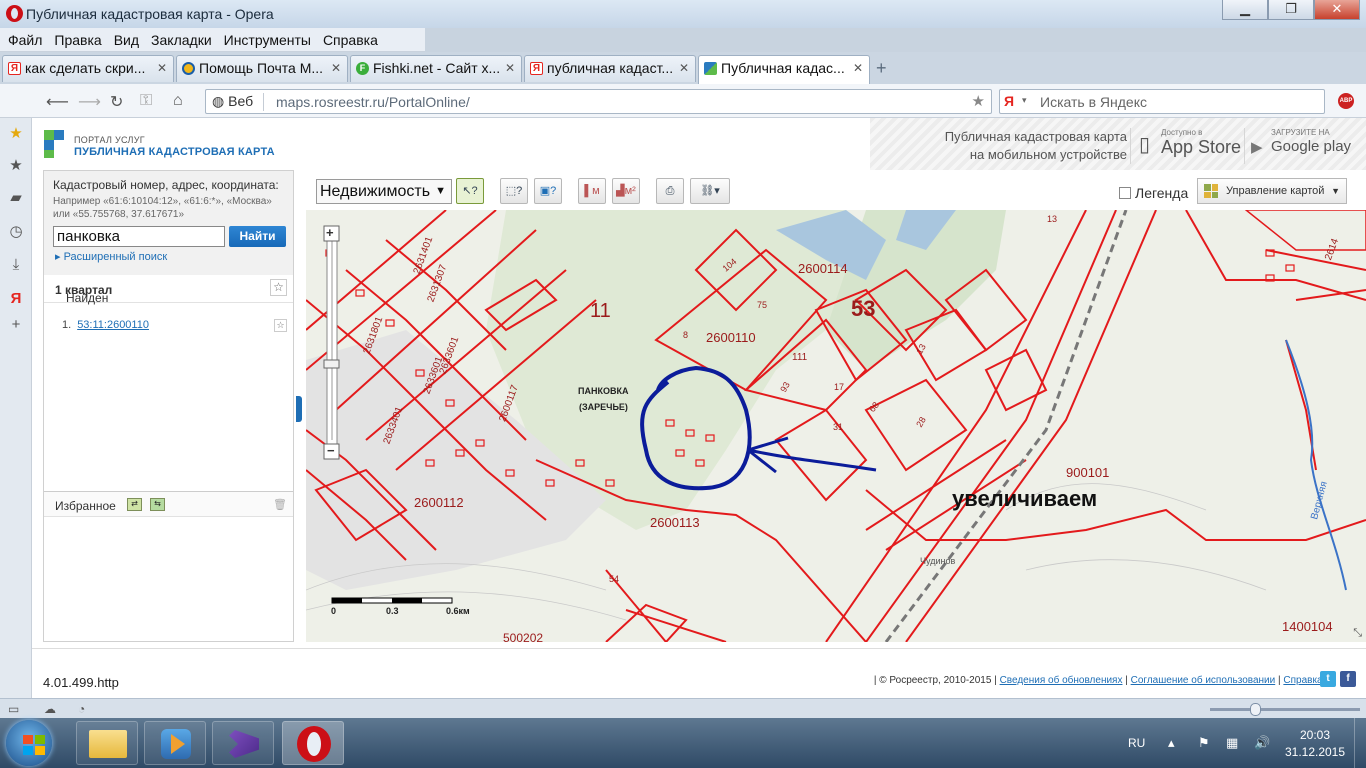 The image size is (1366, 768). What do you see at coordinates (175, 743) in the screenshot?
I see `taskbar-media-player` at bounding box center [175, 743].